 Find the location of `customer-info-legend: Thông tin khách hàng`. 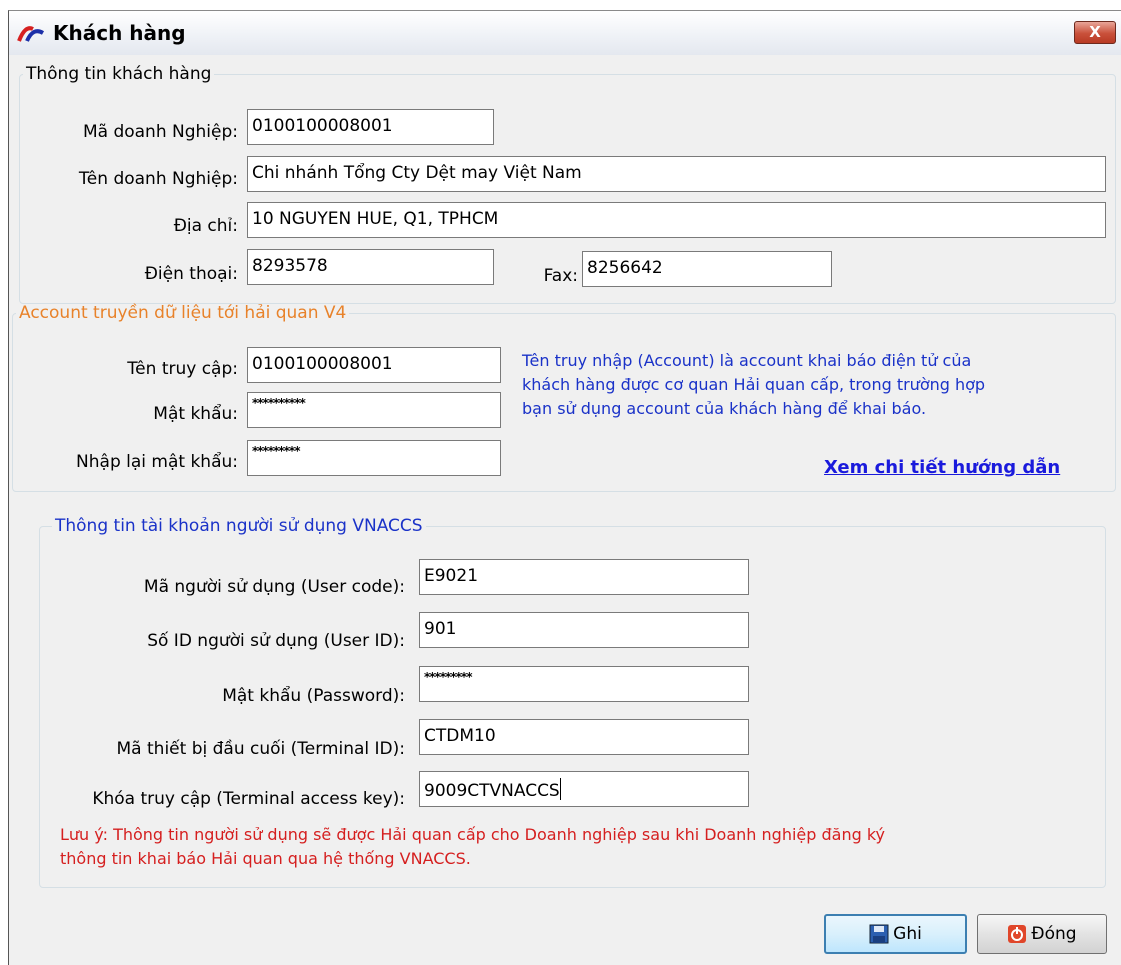

customer-info-legend: Thông tin khách hàng is located at coordinates (119, 74).